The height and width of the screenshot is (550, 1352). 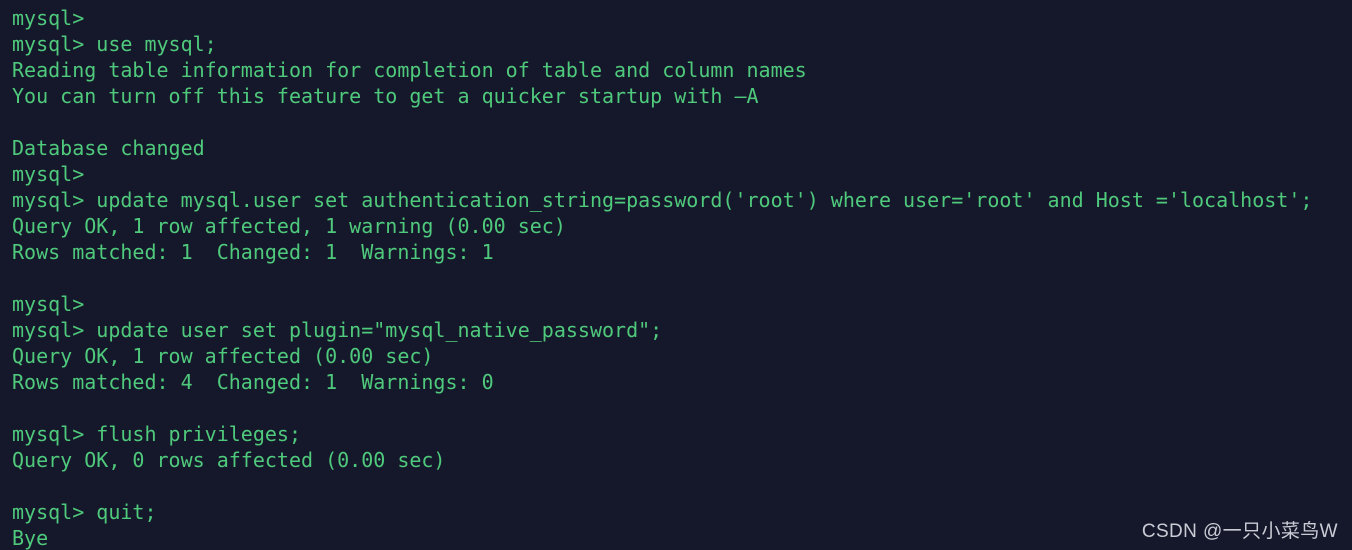 I want to click on terminal-line: Query OK, 0 rows affected (0.00 sec), so click(x=229, y=460).